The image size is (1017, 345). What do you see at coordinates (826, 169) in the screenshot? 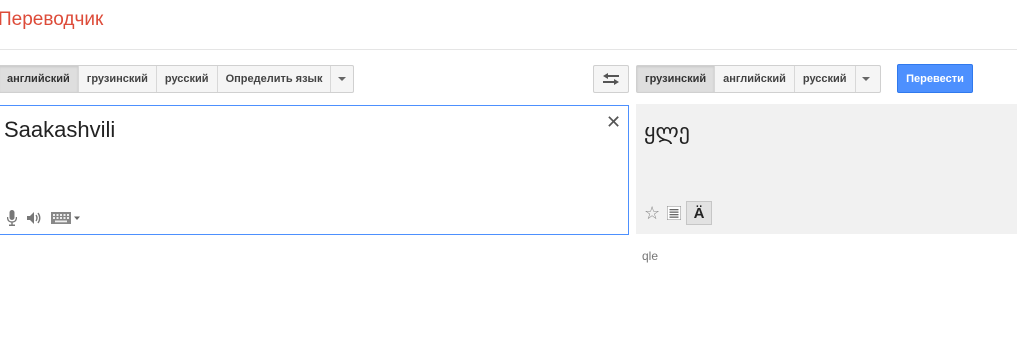
I see `translation-output: ყლე ☆ Ä` at bounding box center [826, 169].